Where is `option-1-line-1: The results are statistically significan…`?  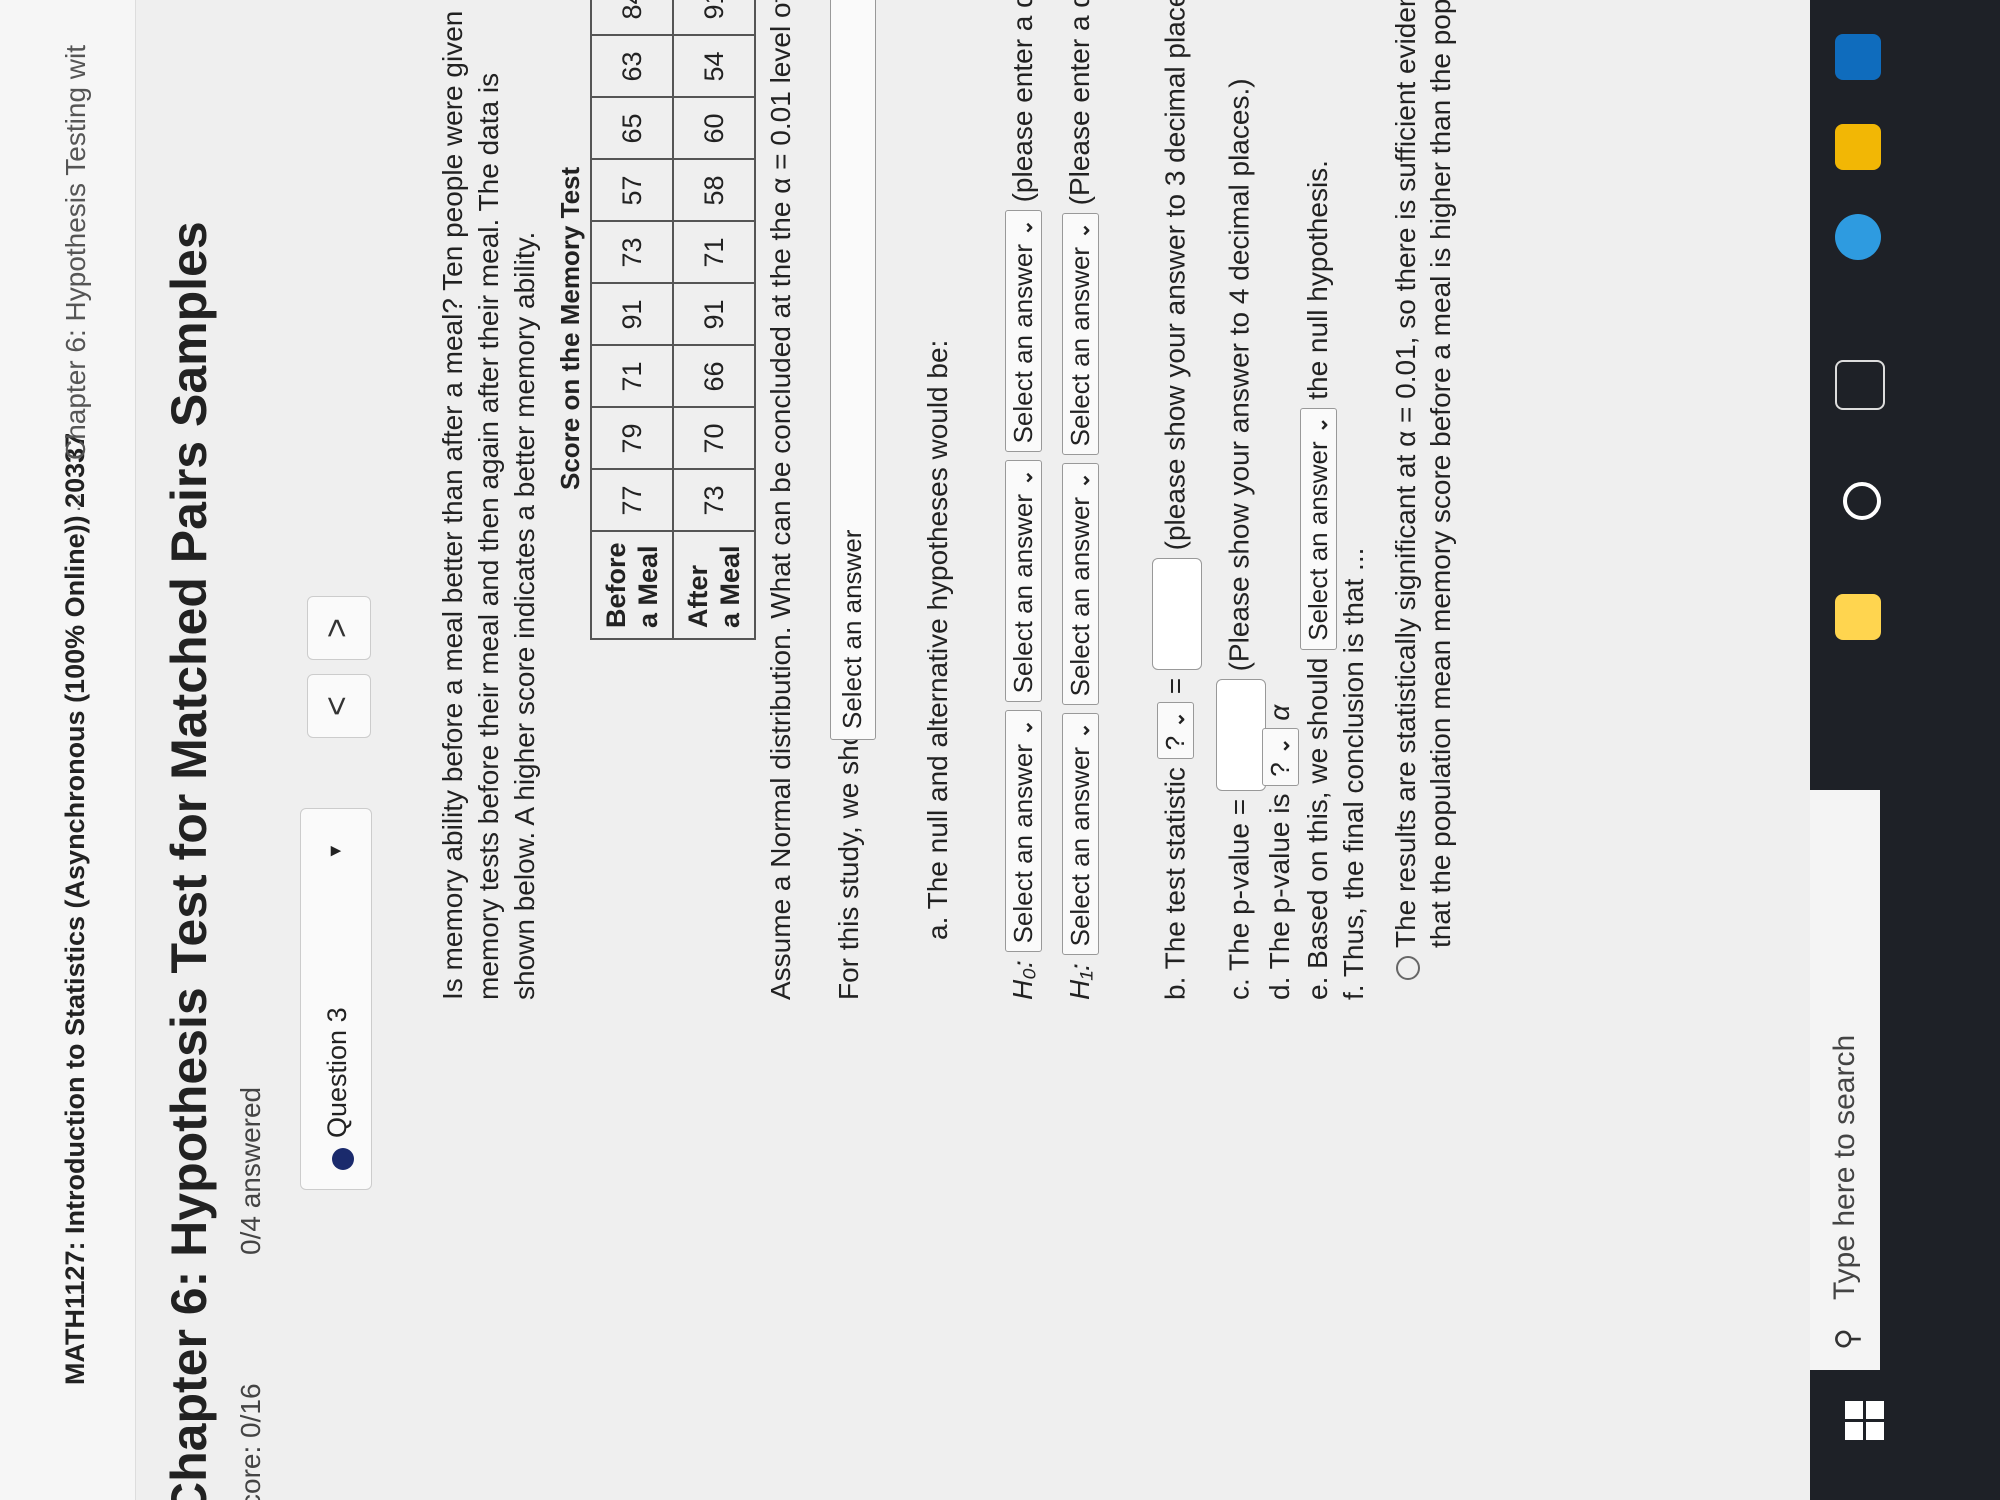
option-1-line-1: The results are statistically significan… is located at coordinates (1405, 474).